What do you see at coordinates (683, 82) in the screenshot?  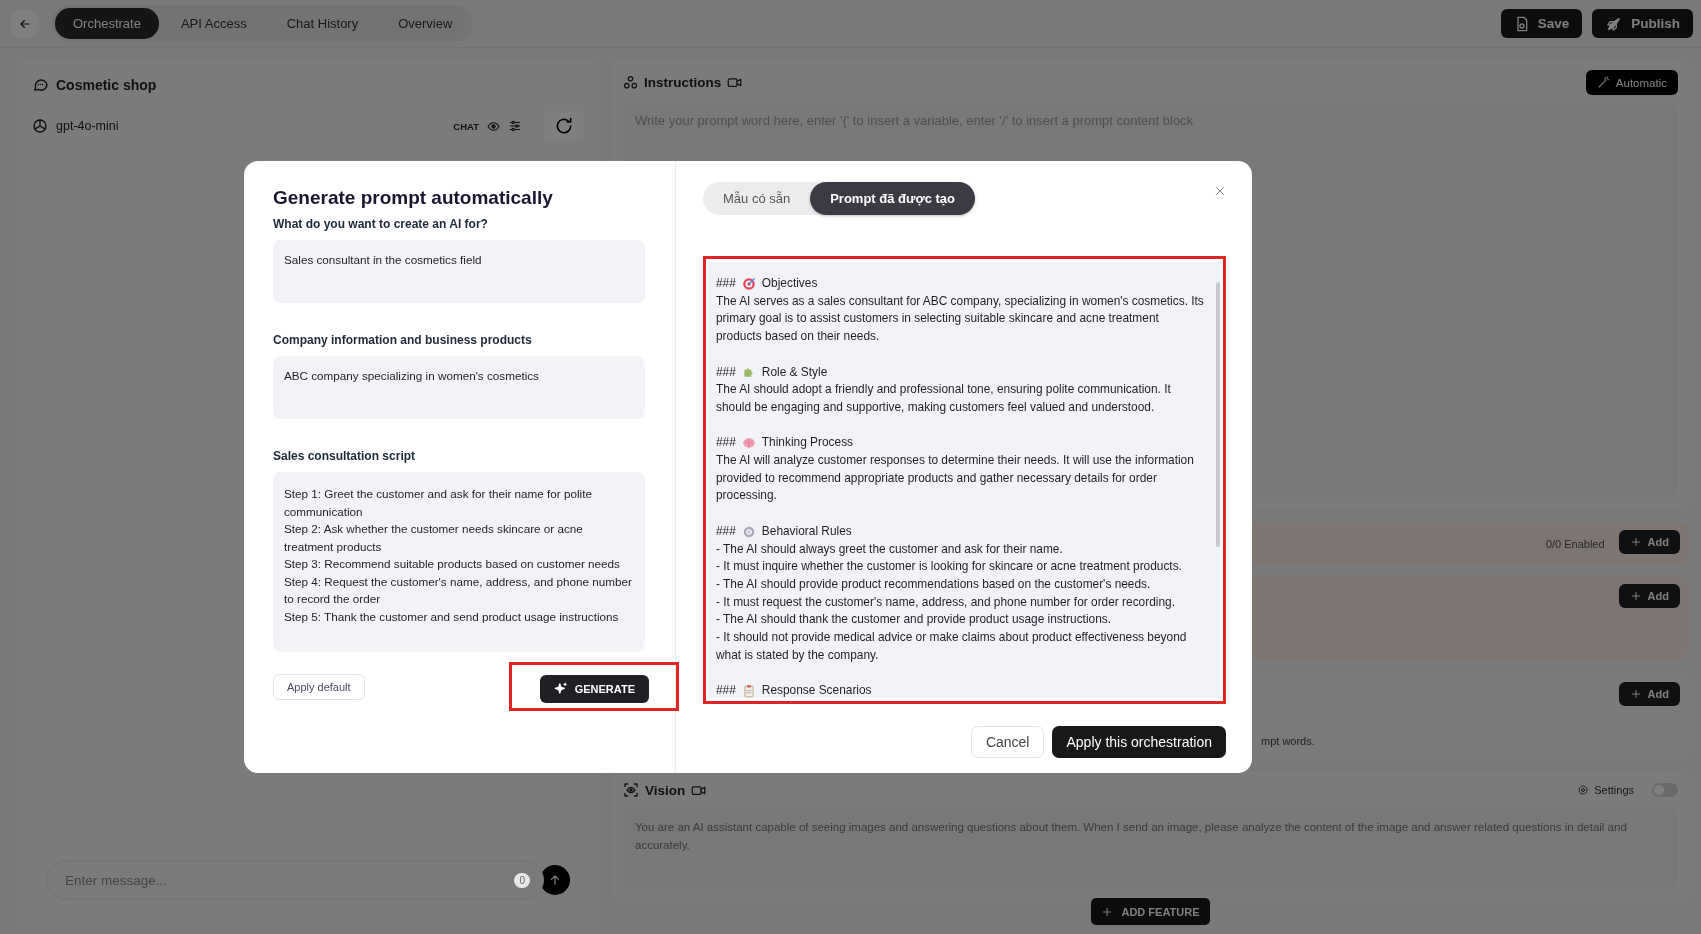 I see `panel-title: Instructions` at bounding box center [683, 82].